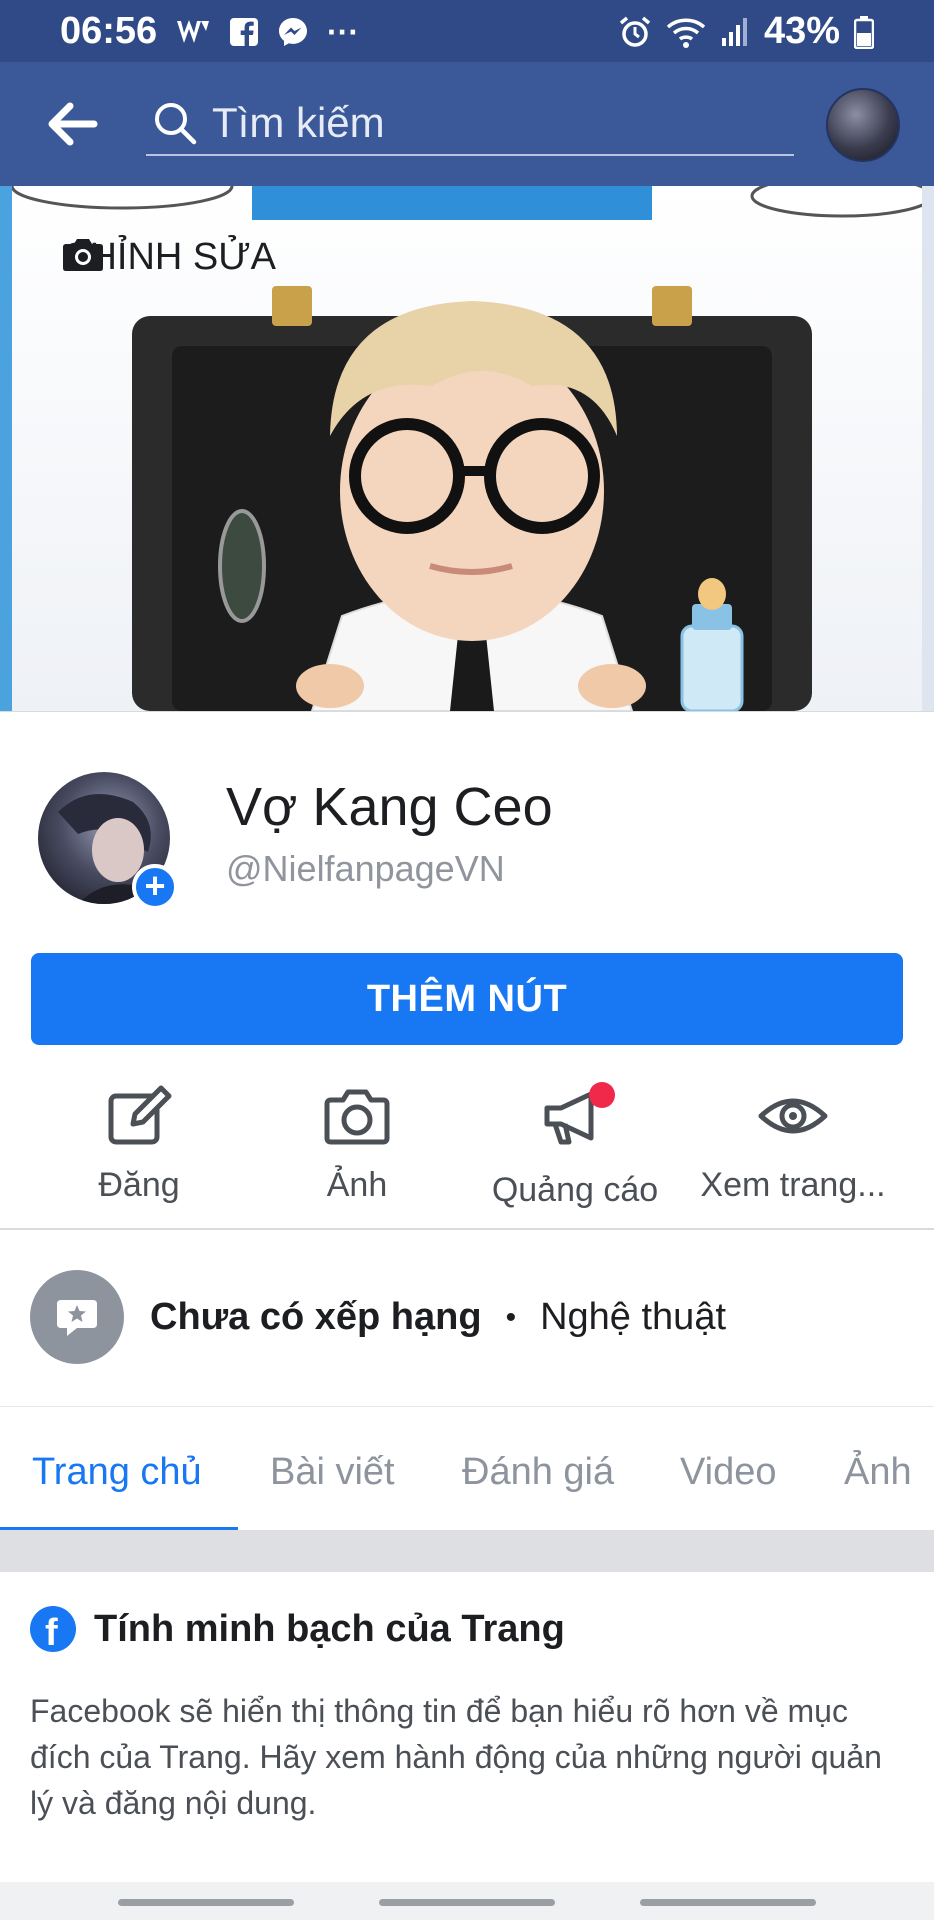 This screenshot has height=1920, width=934. What do you see at coordinates (863, 125) in the screenshot?
I see `user-avatar` at bounding box center [863, 125].